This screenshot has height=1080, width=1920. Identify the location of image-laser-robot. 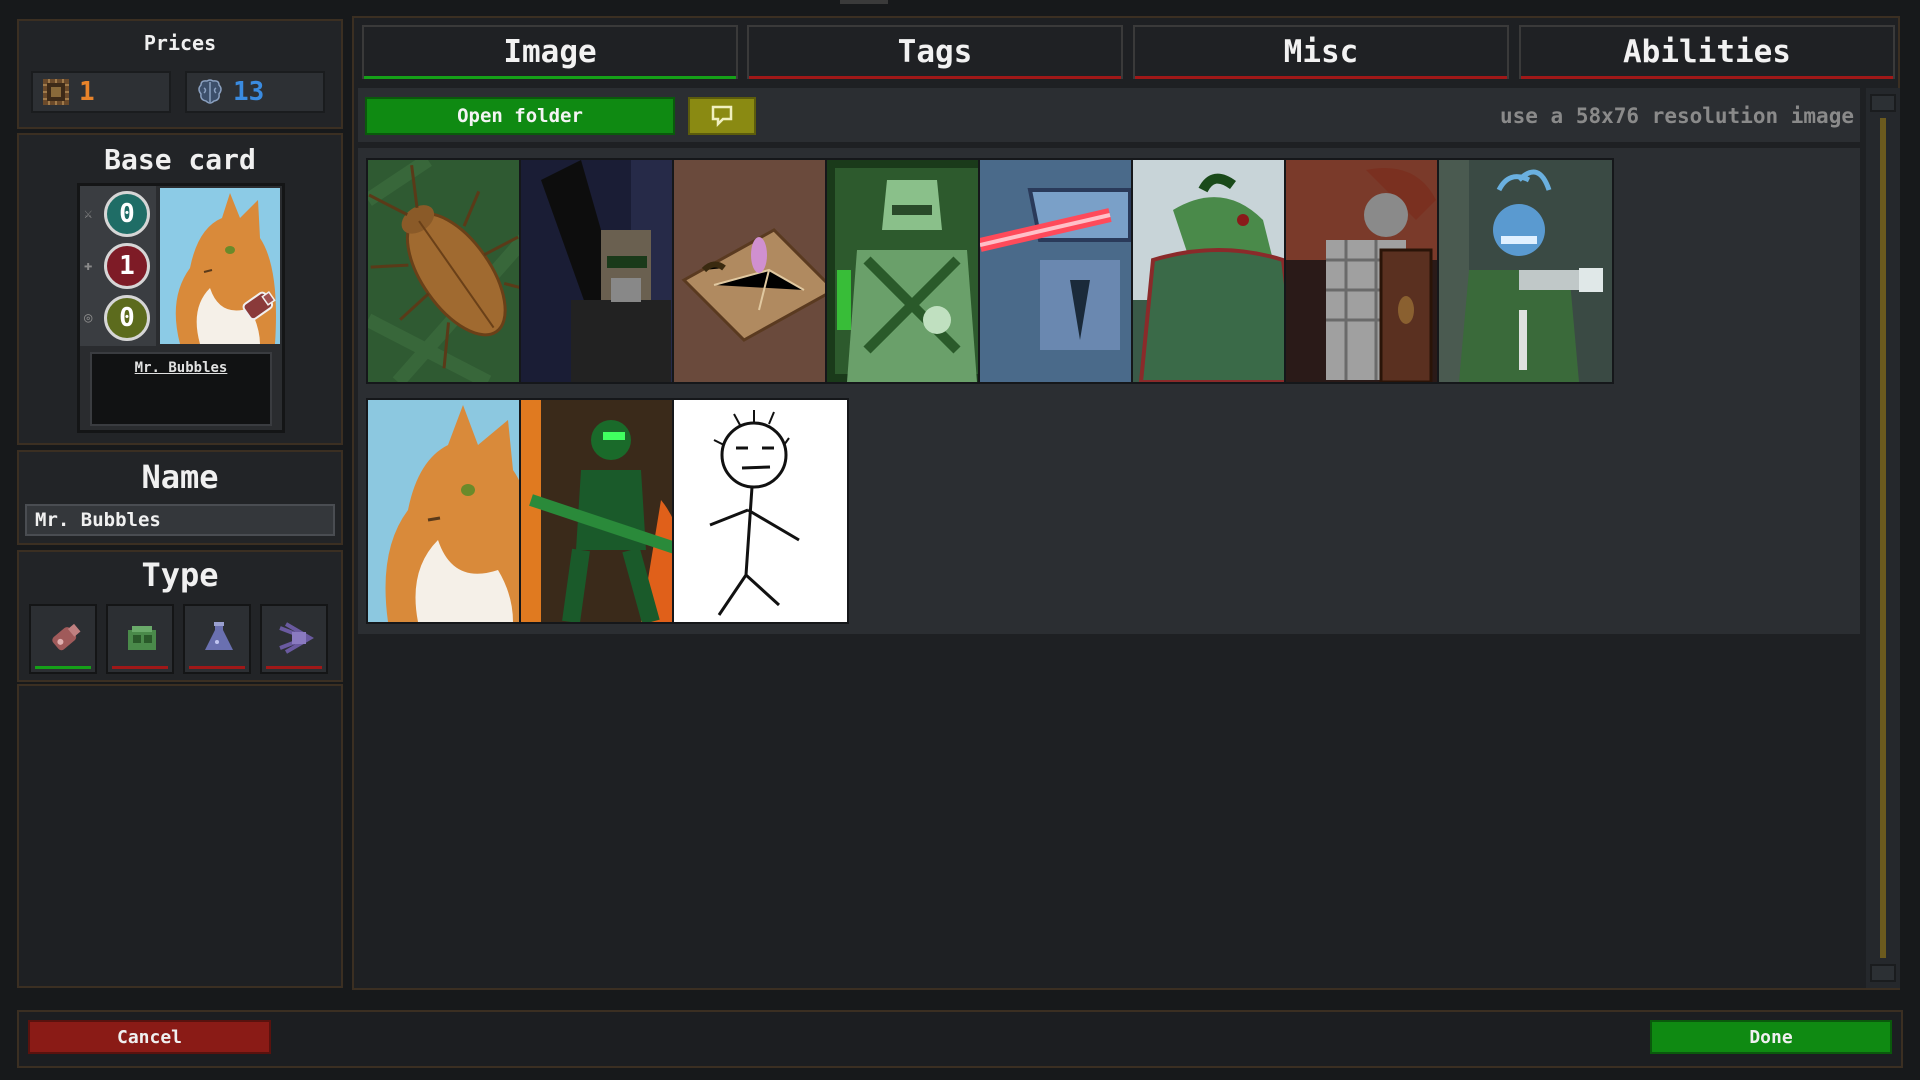
(1066, 271).